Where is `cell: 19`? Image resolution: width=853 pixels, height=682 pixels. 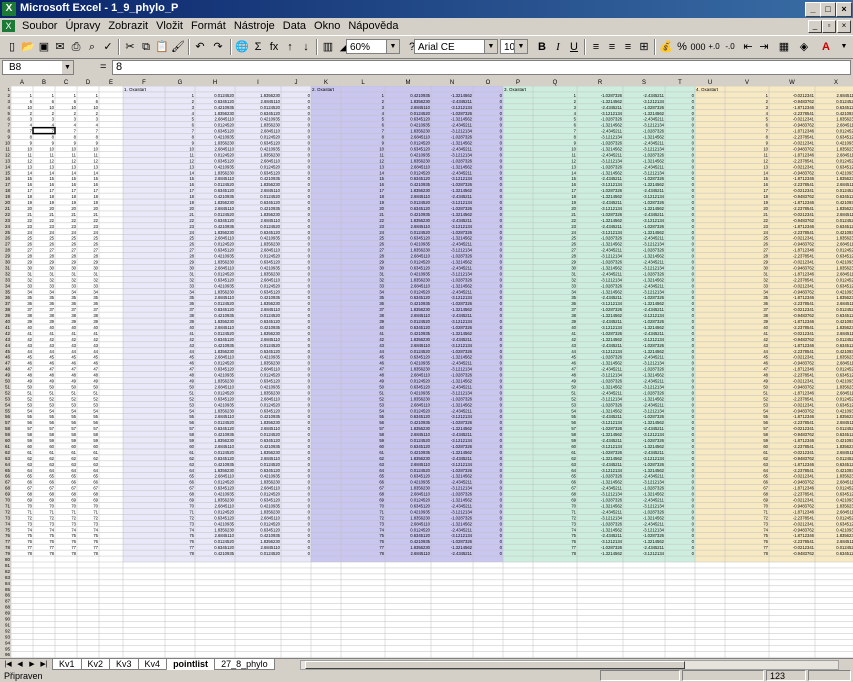 cell: 19 is located at coordinates (29, 202).